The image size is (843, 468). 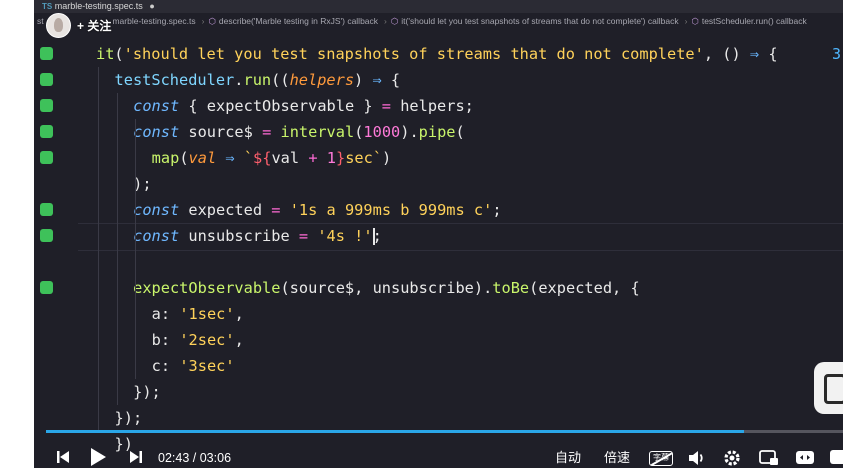 I want to click on code-token: run, so click(x=257, y=80).